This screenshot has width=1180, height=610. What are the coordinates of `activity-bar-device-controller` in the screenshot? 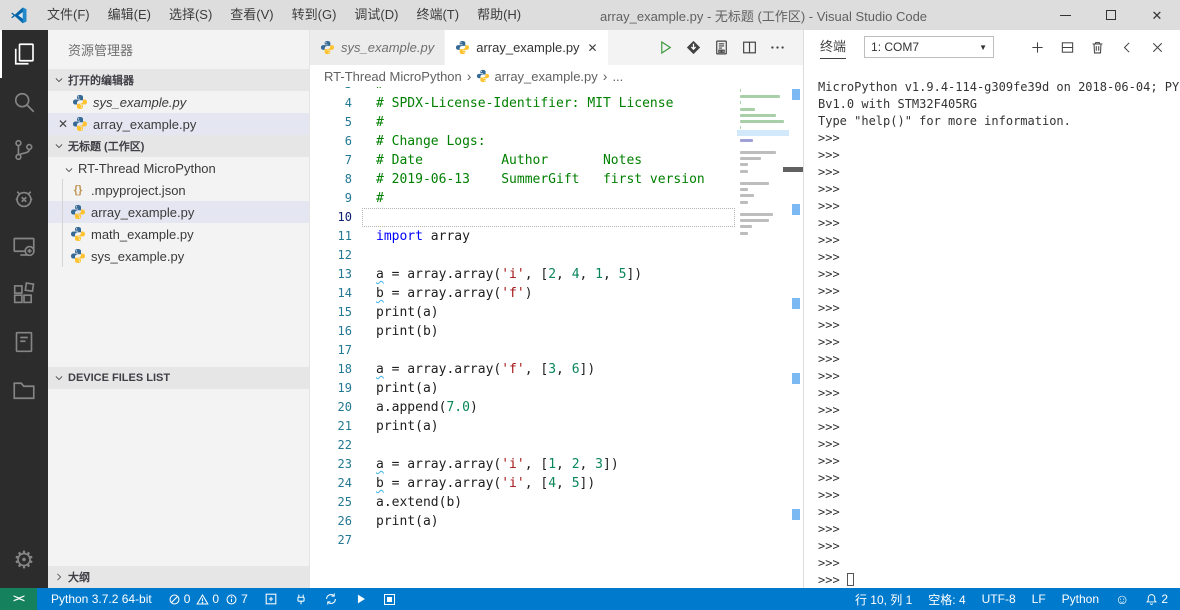 It's located at (24, 246).